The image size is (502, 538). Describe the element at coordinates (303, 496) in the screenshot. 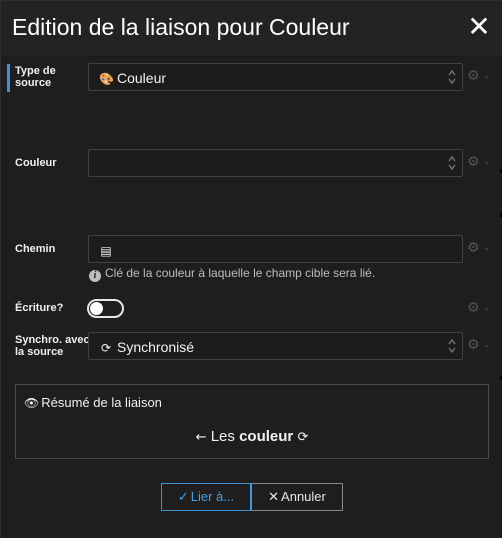

I see `cancel-button-label: Annuler` at that location.